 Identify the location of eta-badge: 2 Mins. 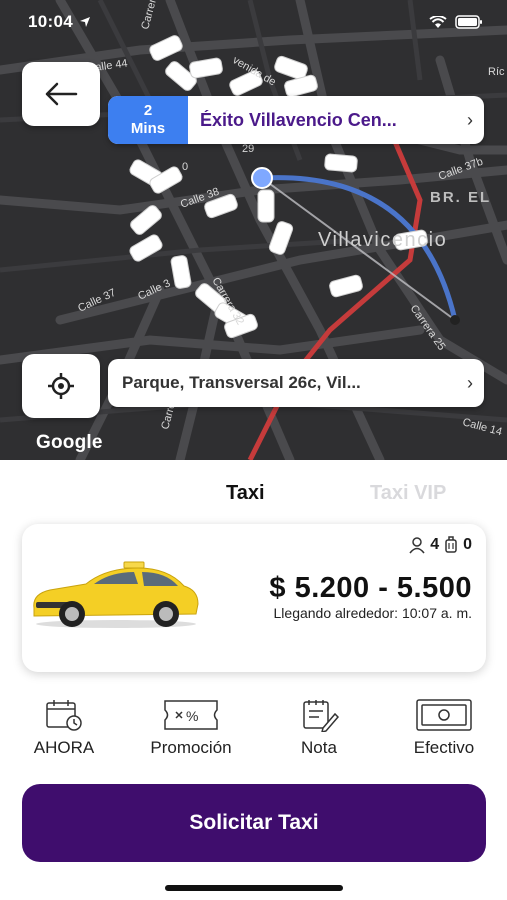
(148, 120).